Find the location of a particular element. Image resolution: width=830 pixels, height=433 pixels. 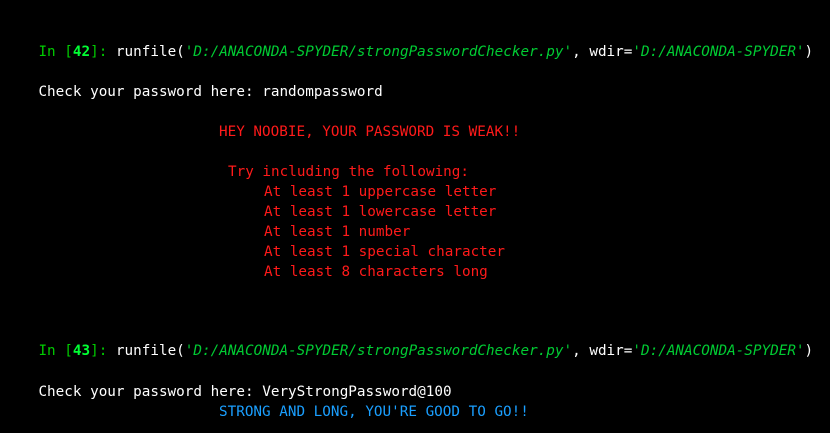

weak-headline: HEY NOOBIE, YOUR PASSWORD IS WEAK!! is located at coordinates (370, 132).